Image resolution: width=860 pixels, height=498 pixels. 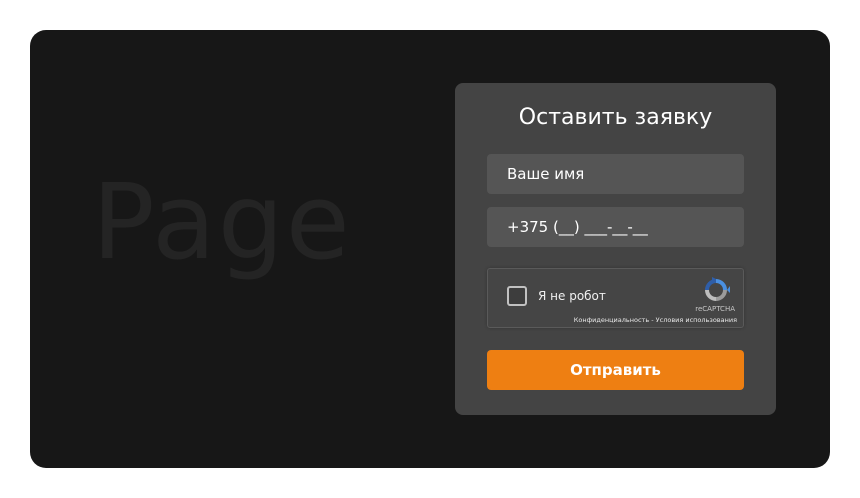 I want to click on recaptcha-checkbox, so click(x=517, y=296).